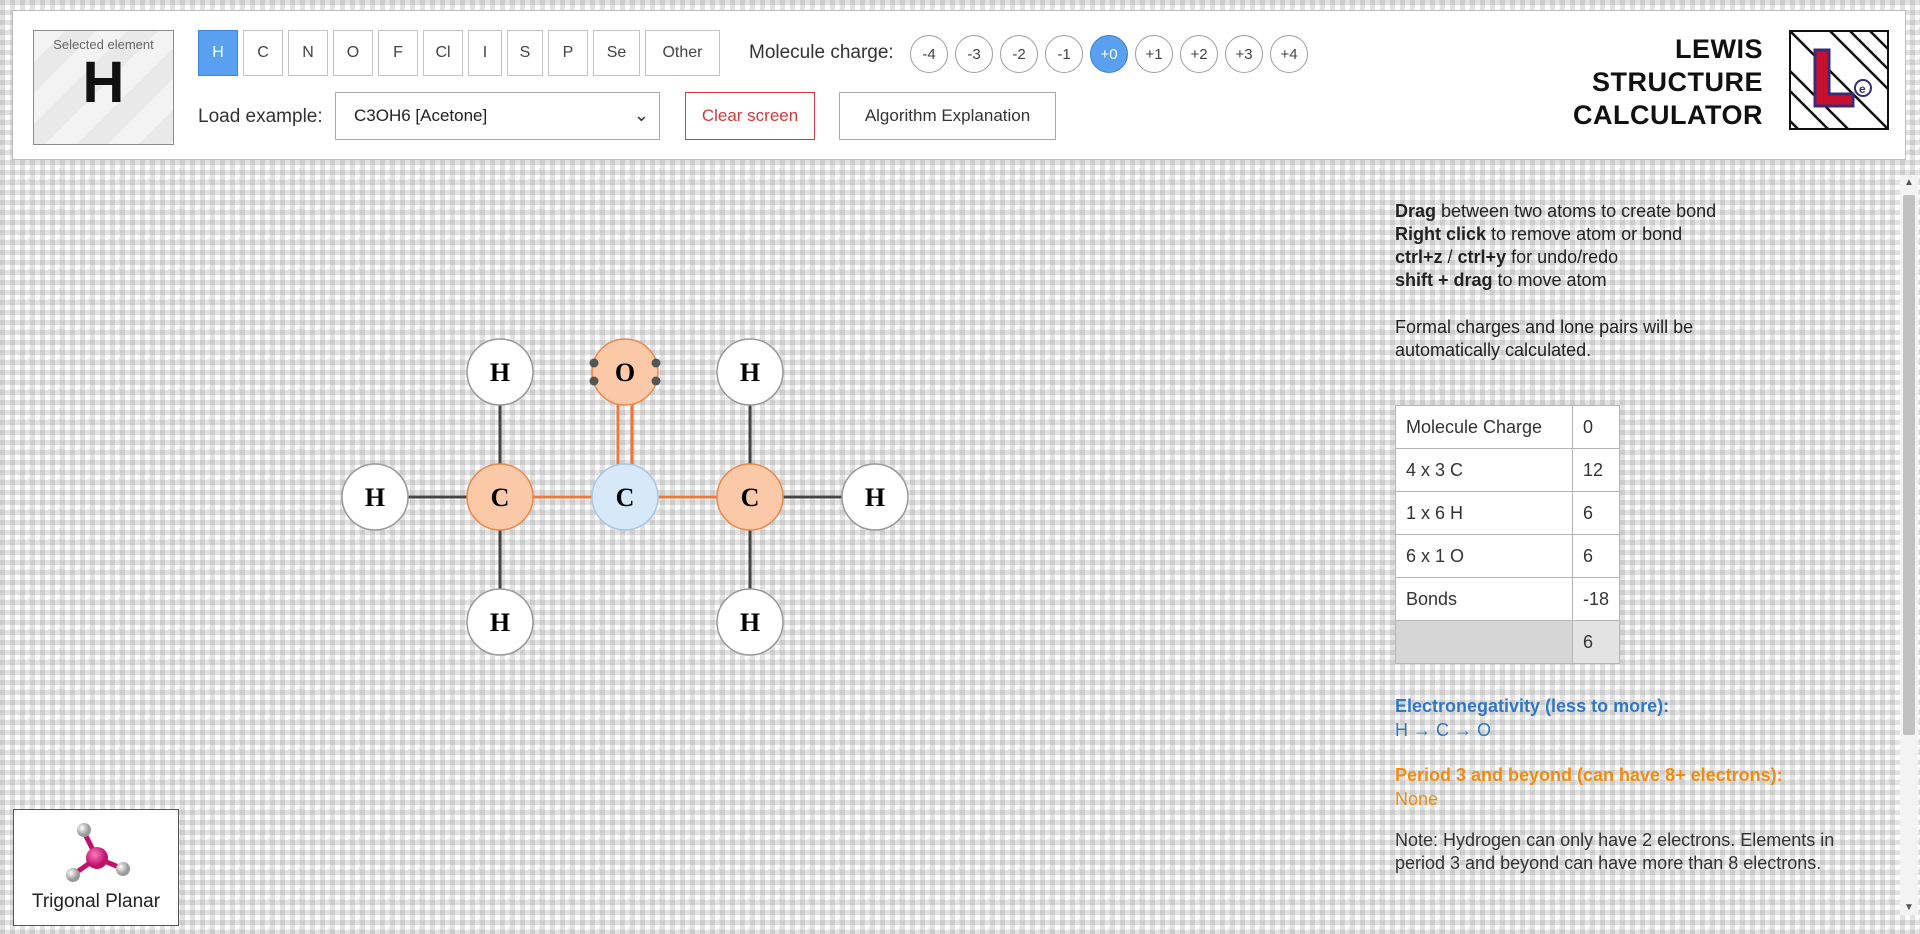  Describe the element at coordinates (308, 53) in the screenshot. I see `element-button-n: N` at that location.